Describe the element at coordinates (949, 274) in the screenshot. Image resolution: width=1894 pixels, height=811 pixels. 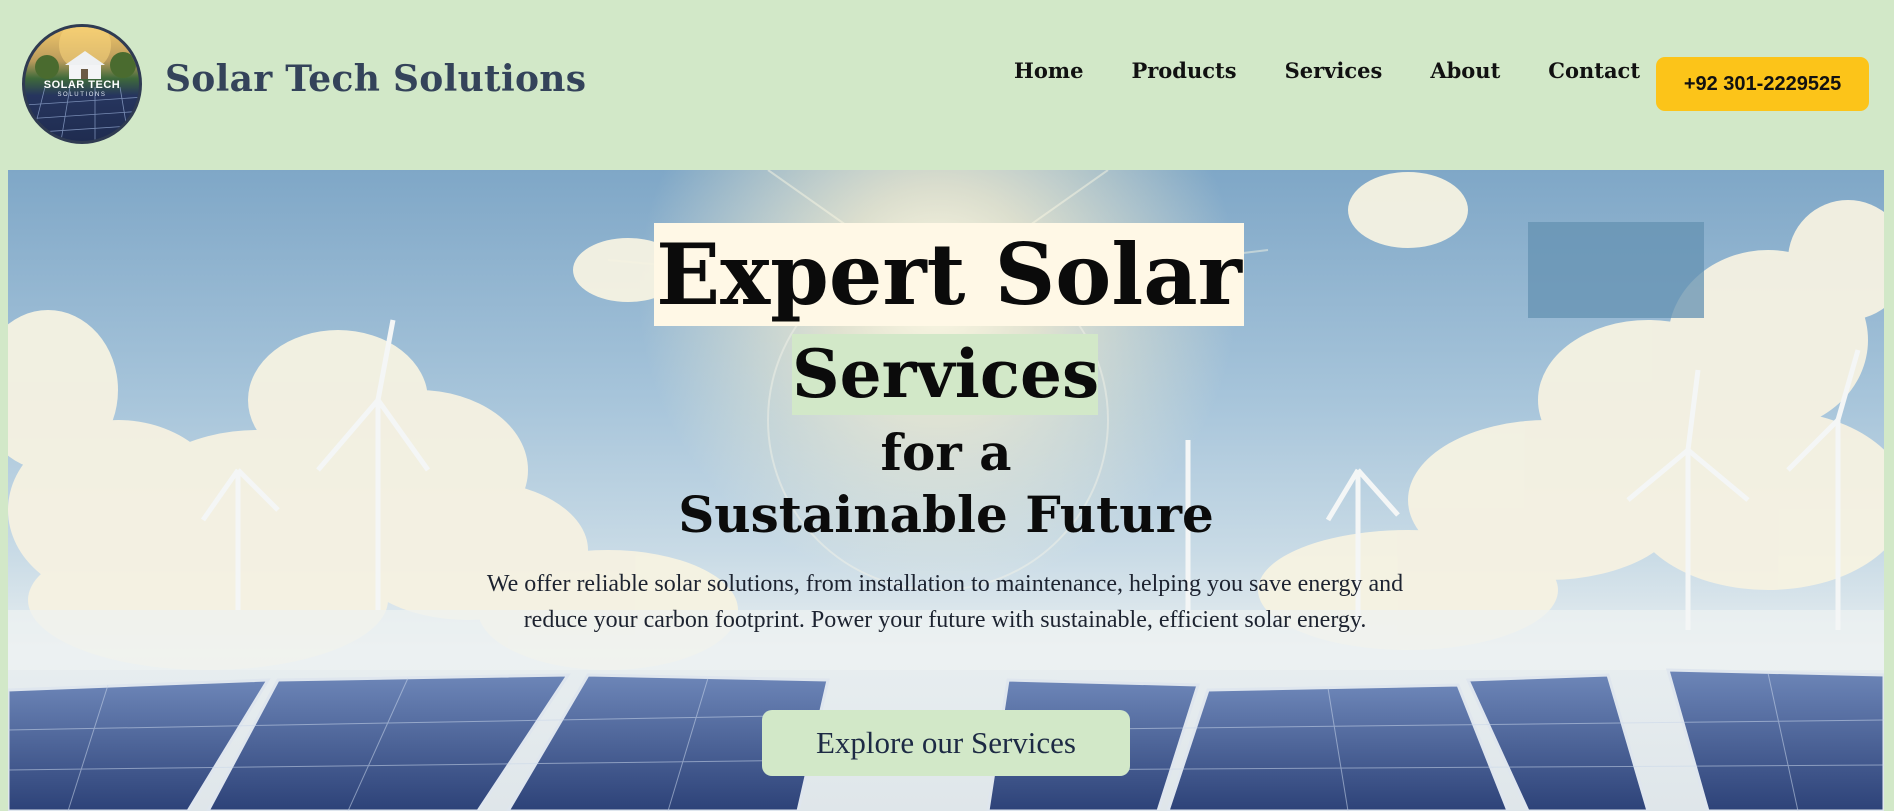
I see `hero-title-line-1: Expert Solar` at that location.